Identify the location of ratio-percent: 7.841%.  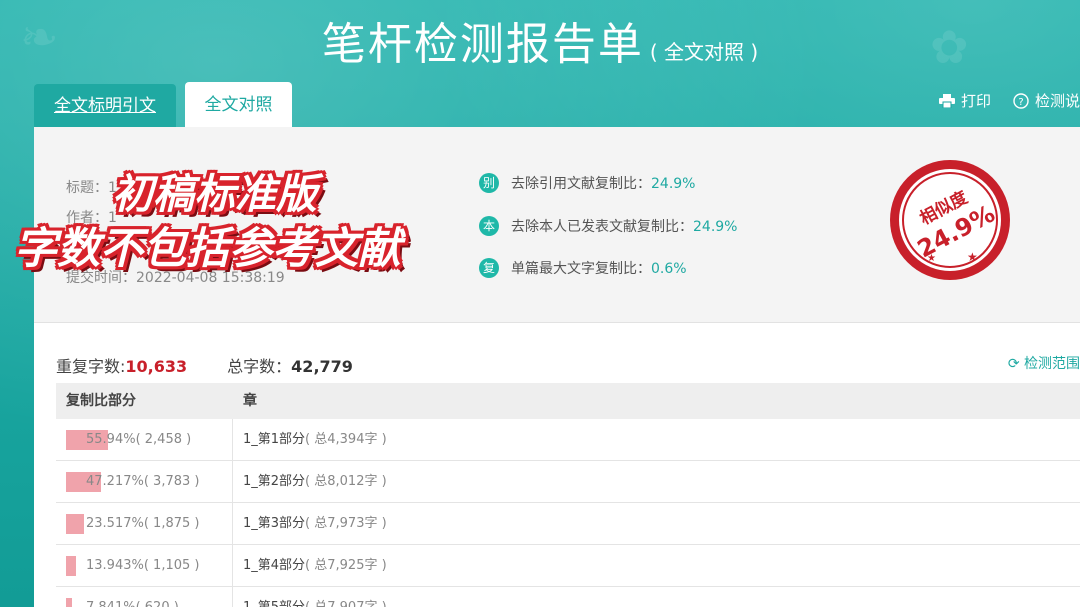
(111, 603).